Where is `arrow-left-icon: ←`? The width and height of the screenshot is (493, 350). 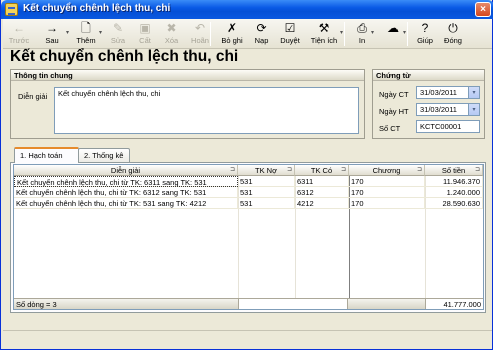 arrow-left-icon: ← is located at coordinates (19, 28).